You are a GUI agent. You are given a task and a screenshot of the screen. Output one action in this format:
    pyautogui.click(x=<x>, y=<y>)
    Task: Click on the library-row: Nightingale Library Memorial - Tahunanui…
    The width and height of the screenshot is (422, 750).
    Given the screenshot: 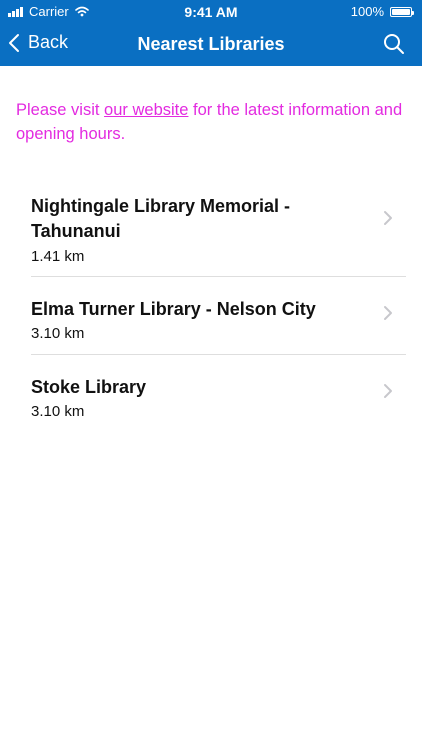 What is the action you would take?
    pyautogui.click(x=218, y=229)
    